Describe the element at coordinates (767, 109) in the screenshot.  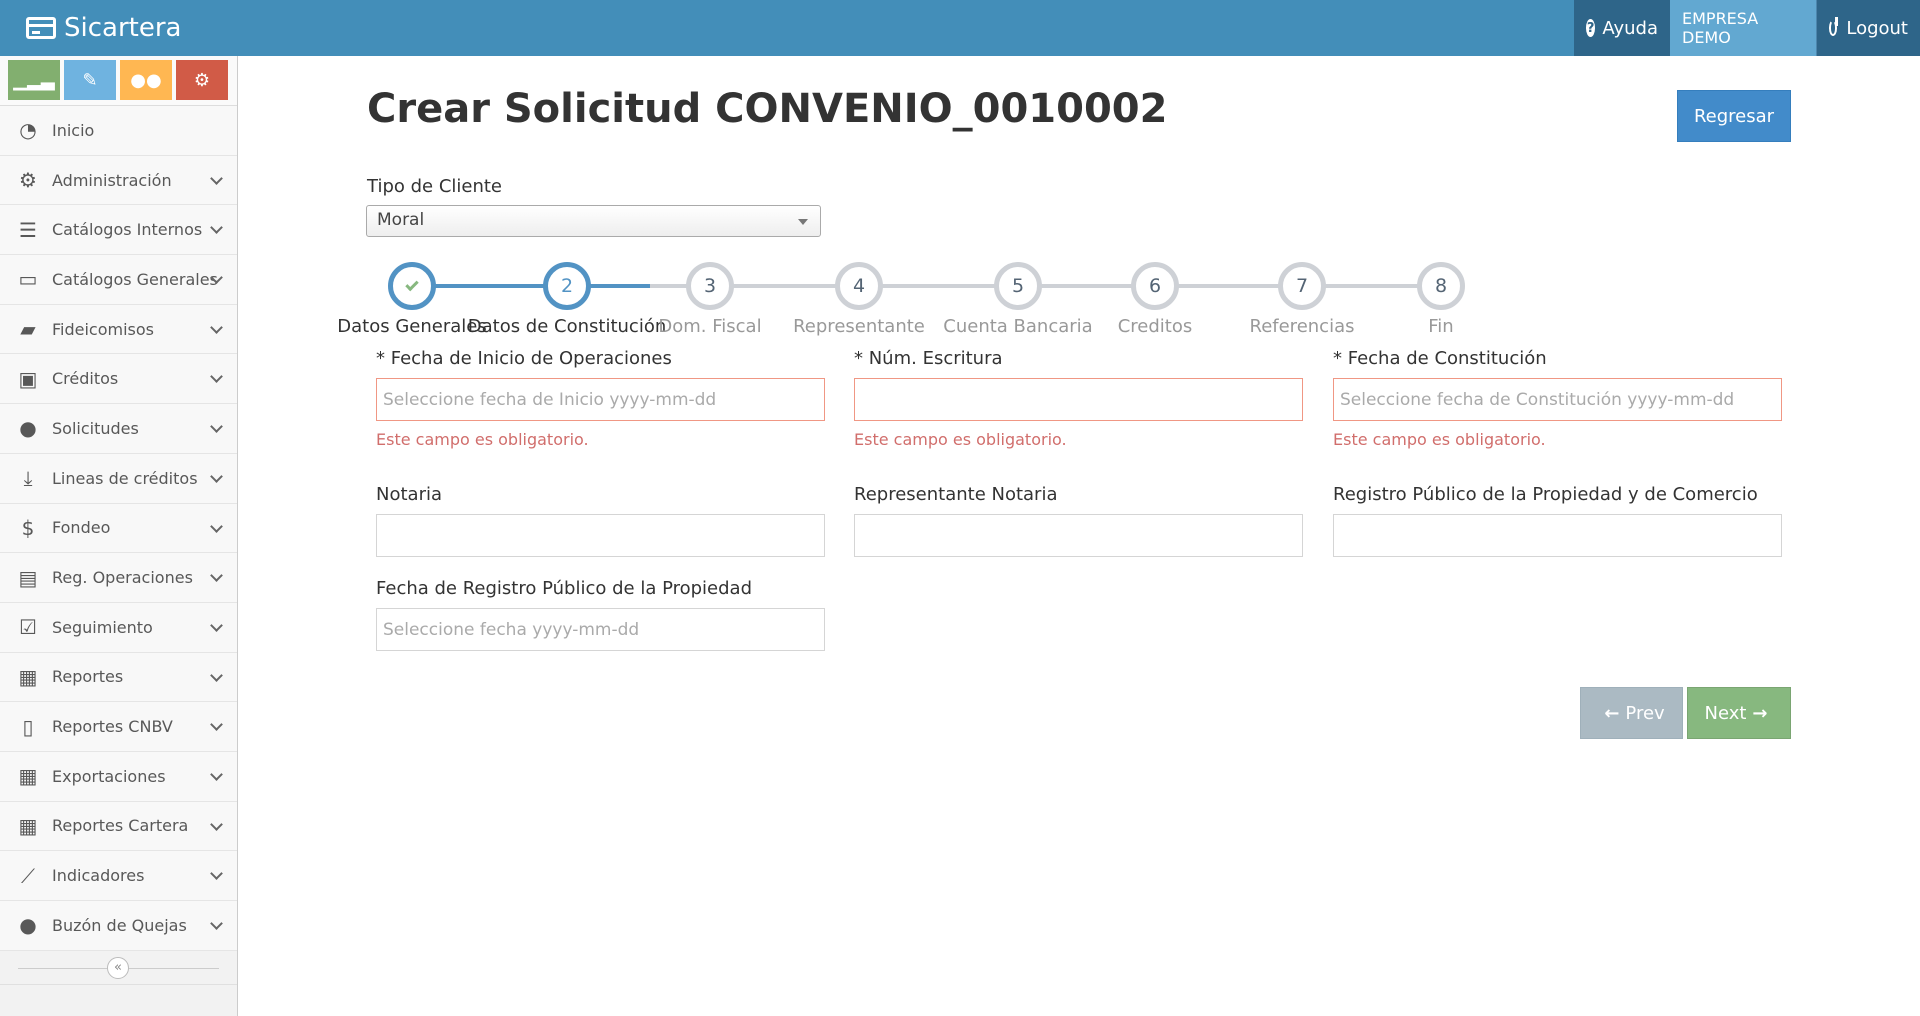
I see `page-title: Crear Solicitud CONVENIO_0010002` at that location.